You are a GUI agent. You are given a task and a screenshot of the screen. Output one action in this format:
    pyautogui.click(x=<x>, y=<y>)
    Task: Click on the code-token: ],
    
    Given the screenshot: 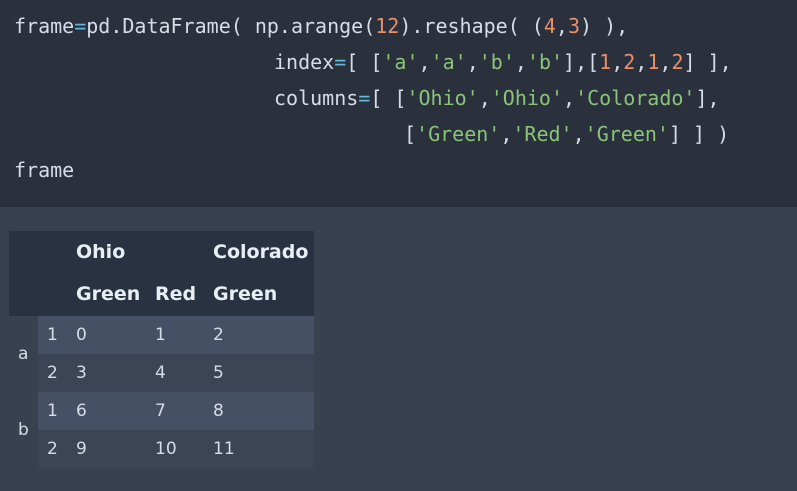 What is the action you would take?
    pyautogui.click(x=707, y=98)
    